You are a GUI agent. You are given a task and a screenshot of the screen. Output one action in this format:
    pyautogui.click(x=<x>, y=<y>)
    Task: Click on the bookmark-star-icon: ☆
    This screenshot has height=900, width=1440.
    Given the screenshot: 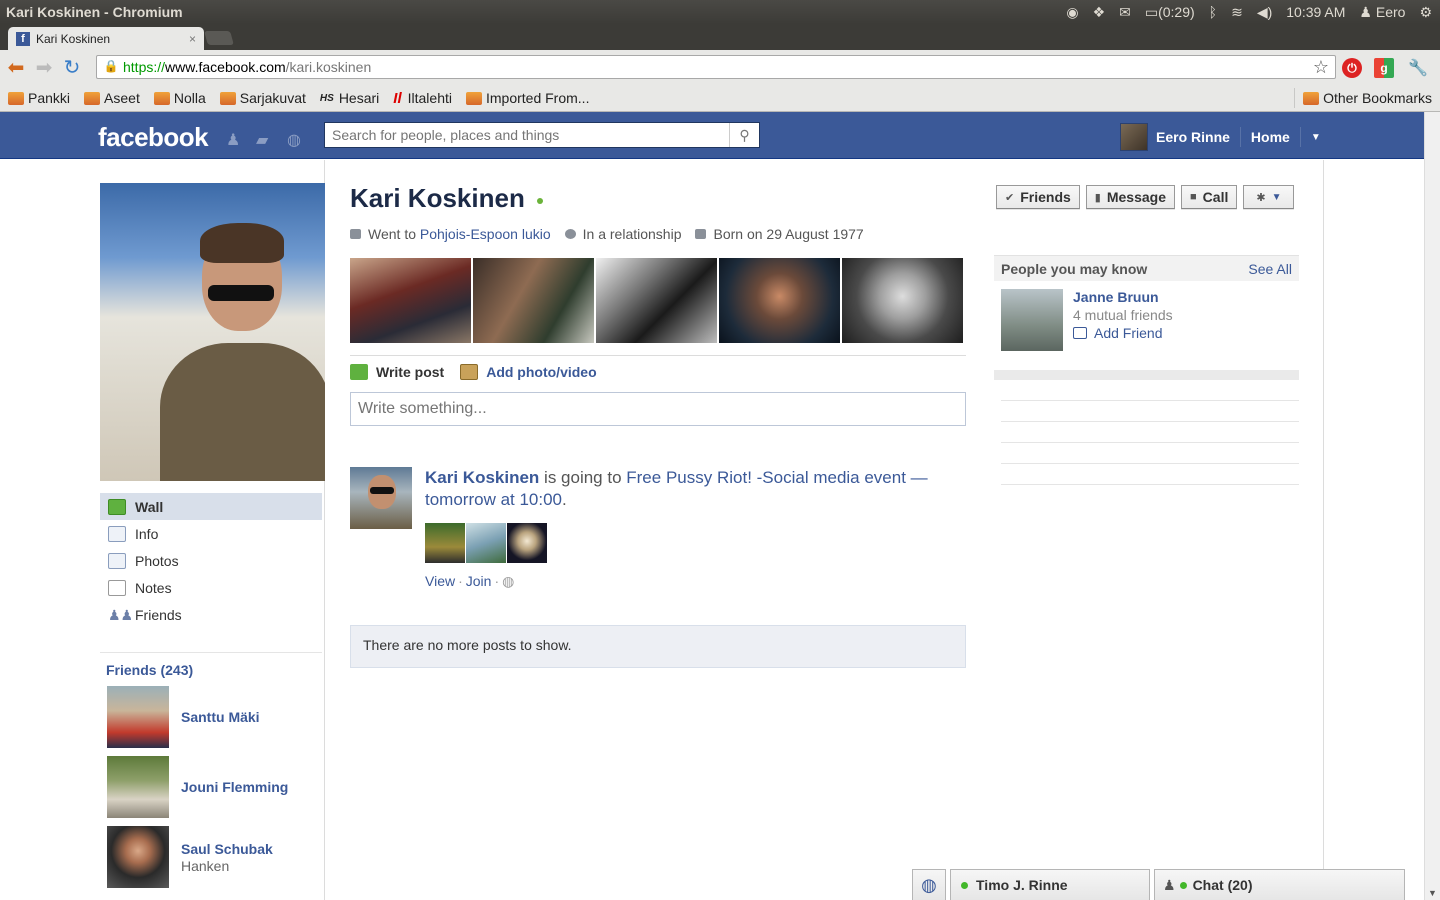 What is the action you would take?
    pyautogui.click(x=1321, y=67)
    